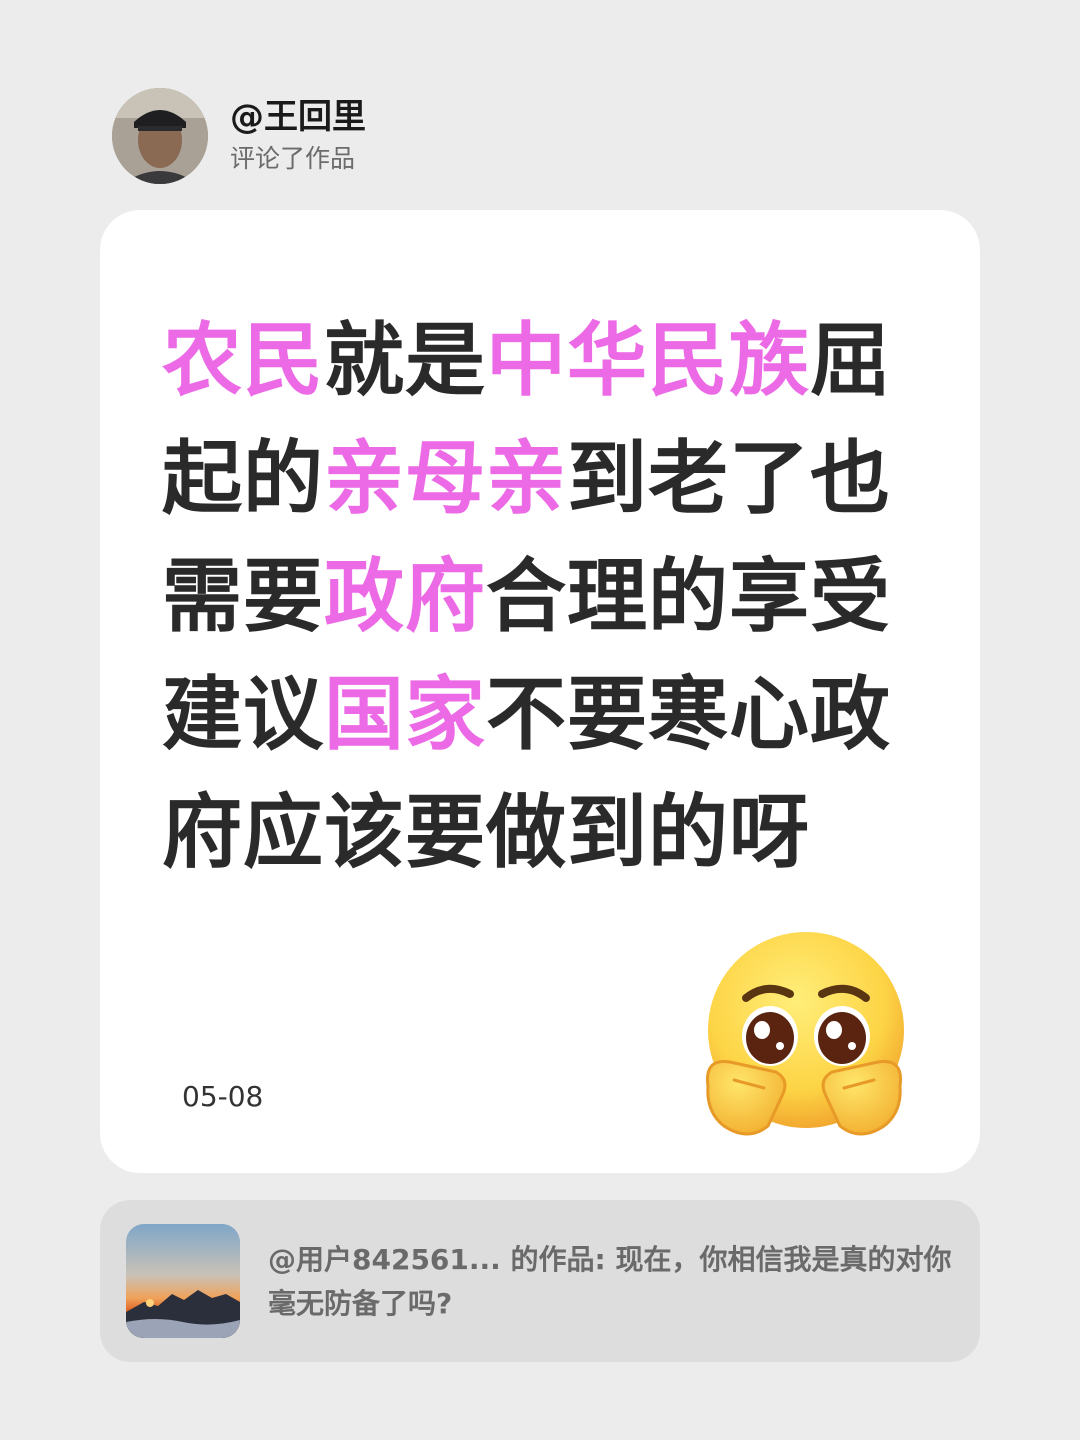  I want to click on comment-segment: 就是, so click(405, 360).